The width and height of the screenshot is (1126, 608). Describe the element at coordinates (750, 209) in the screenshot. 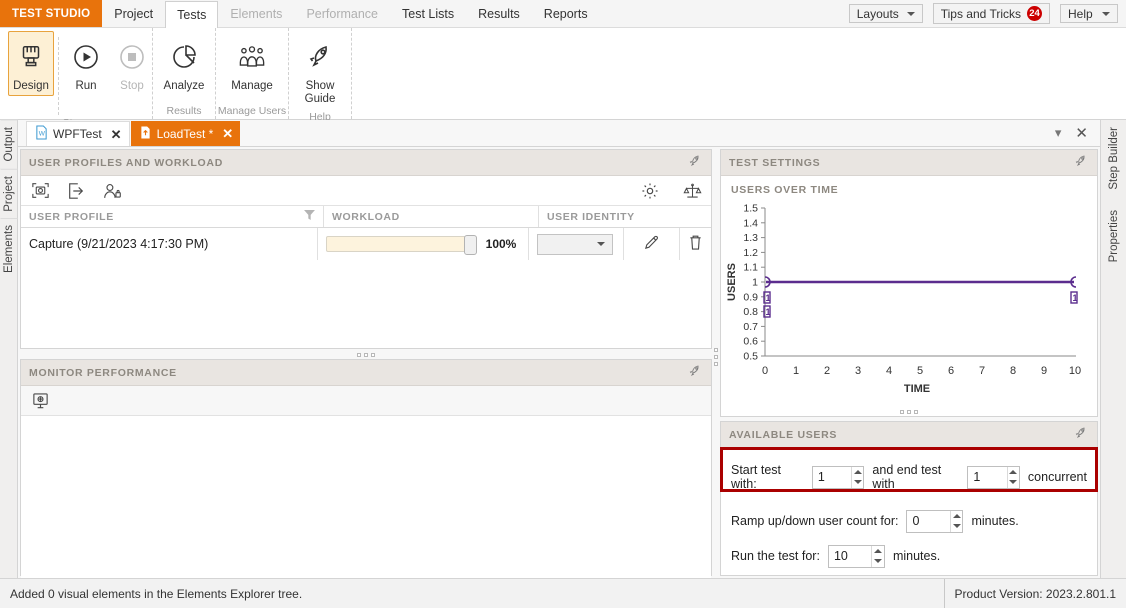

I see `svg-text: 1.5` at that location.